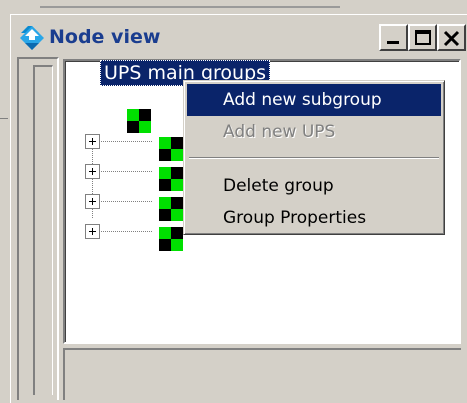  I want to click on left-pane, so click(38, 228).